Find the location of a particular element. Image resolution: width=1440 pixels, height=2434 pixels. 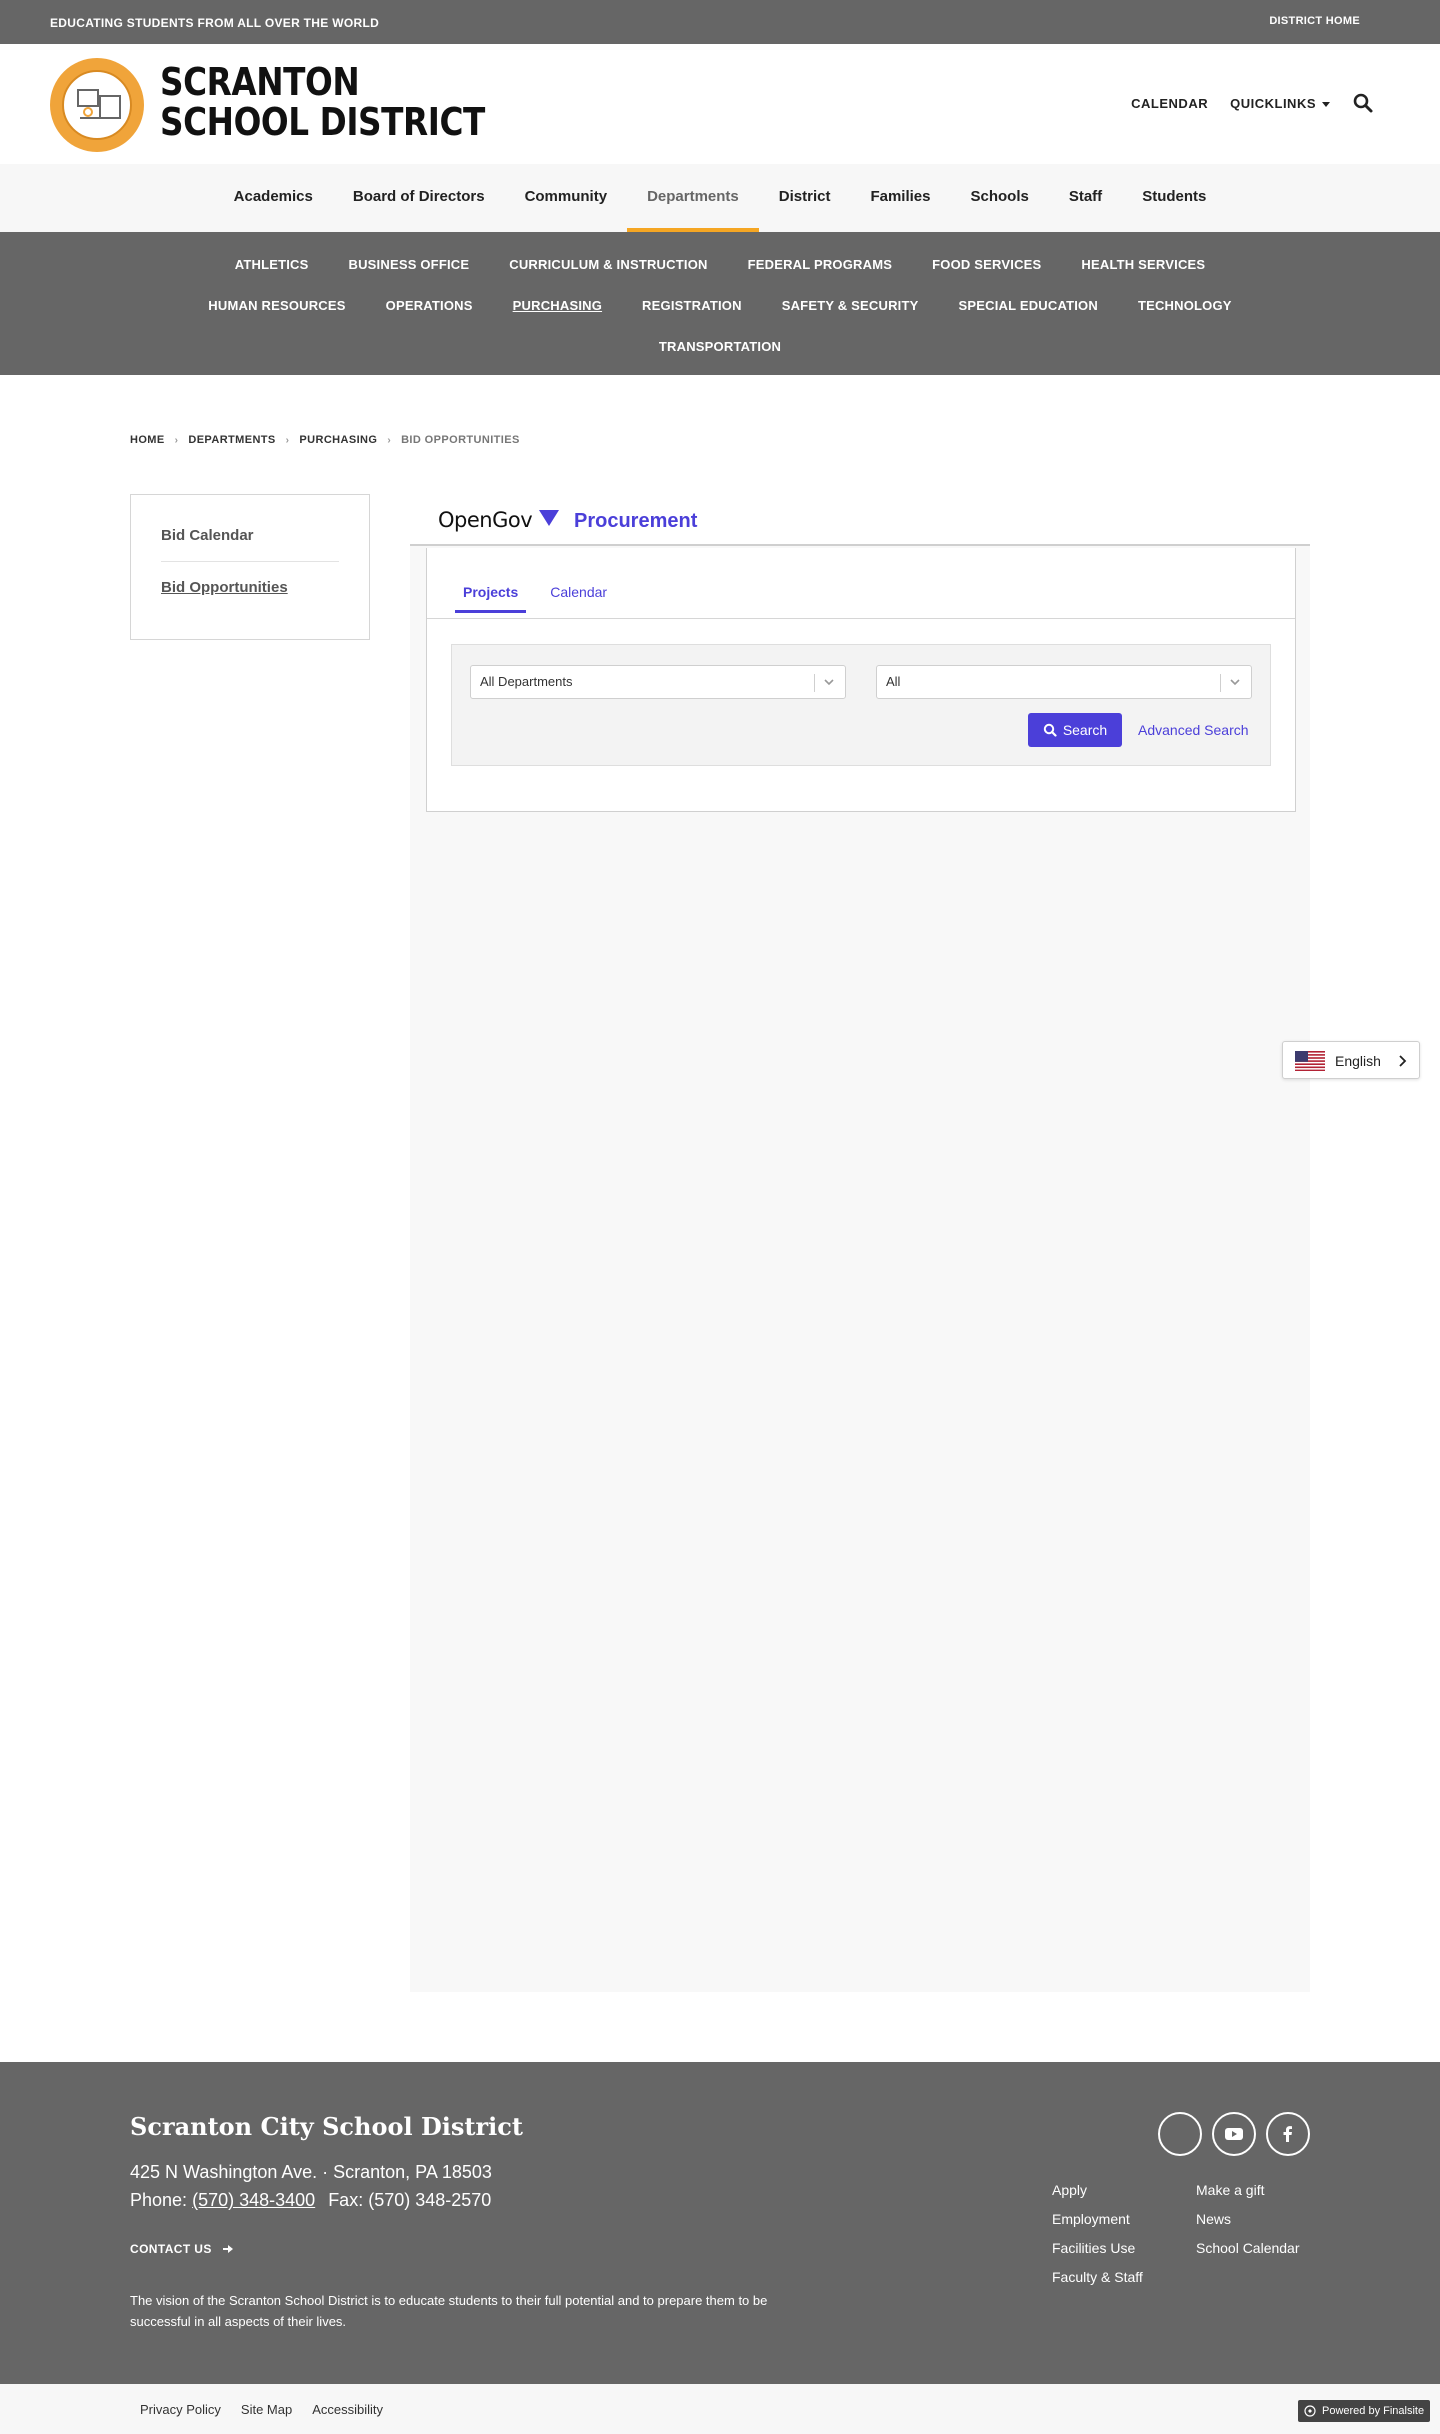

subnav-item-purchasing: PURCHASING is located at coordinates (557, 305).